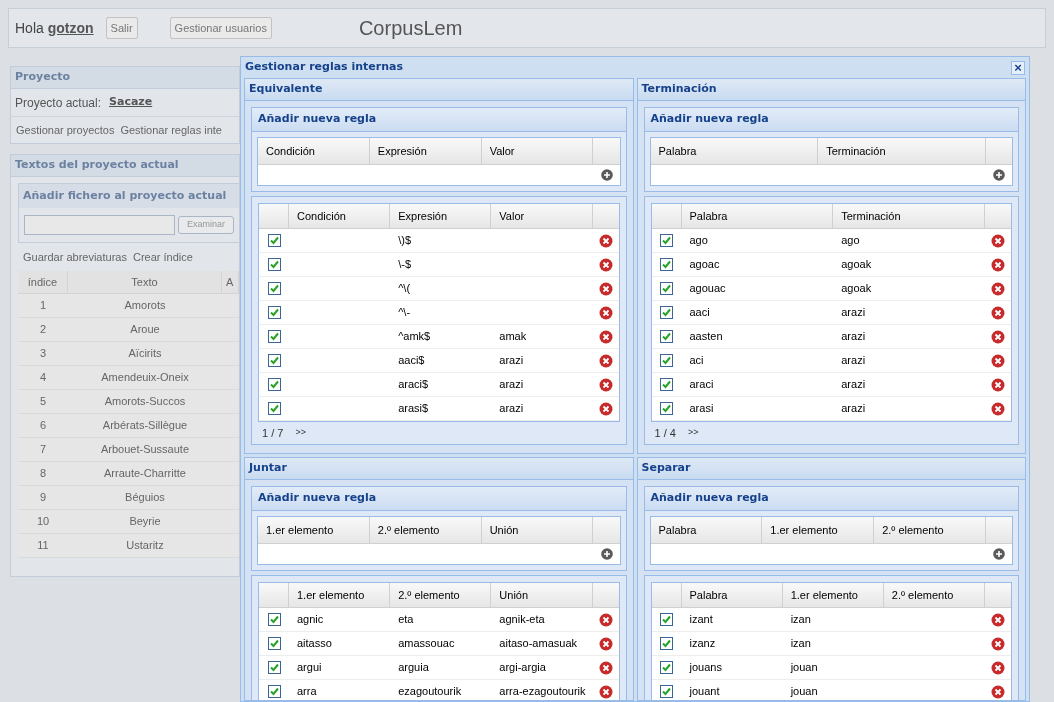  What do you see at coordinates (121, 28) in the screenshot?
I see `header-button: Salir` at bounding box center [121, 28].